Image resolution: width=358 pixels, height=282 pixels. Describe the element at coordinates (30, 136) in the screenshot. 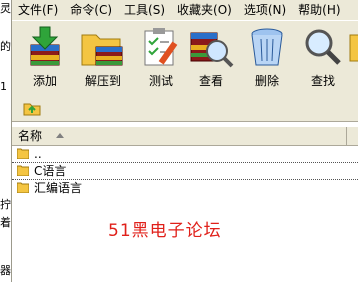

I see `column-name-label: 名称` at that location.